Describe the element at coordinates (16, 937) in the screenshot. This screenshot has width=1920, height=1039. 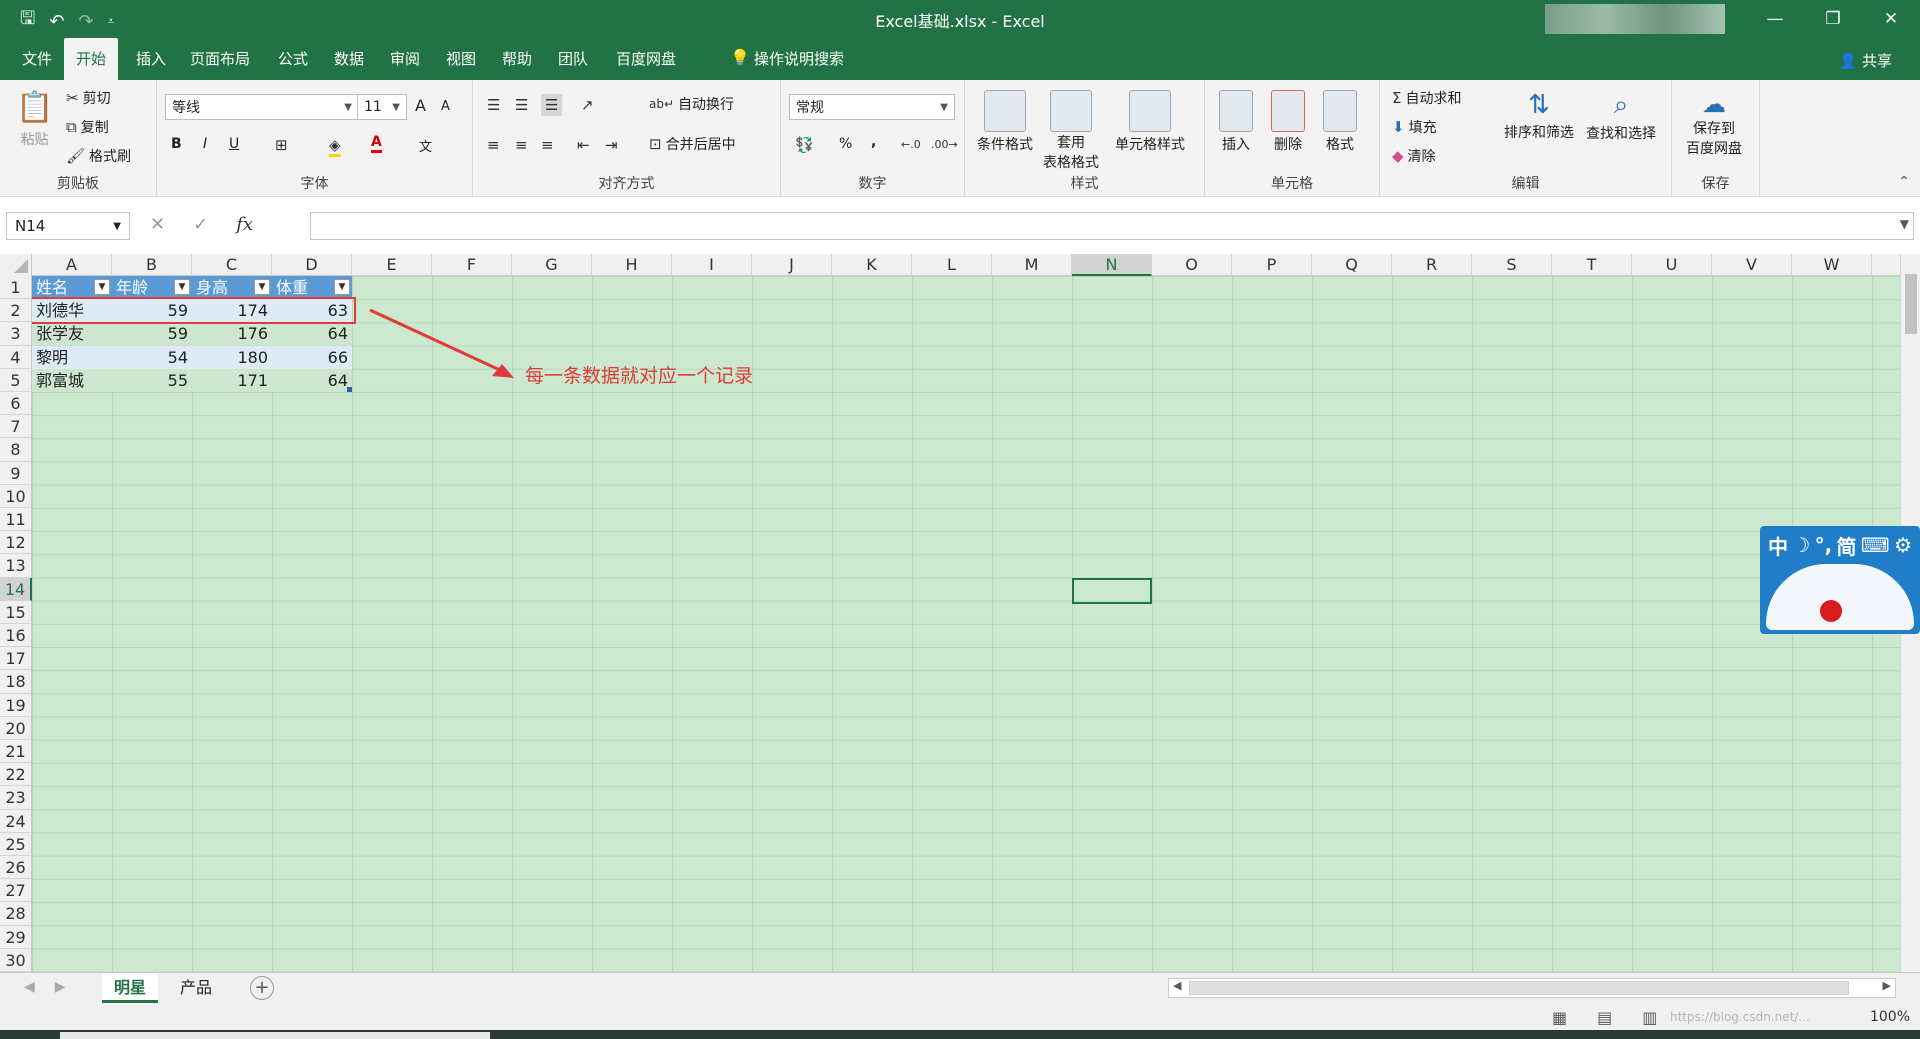
I see `row-header: 29` at that location.